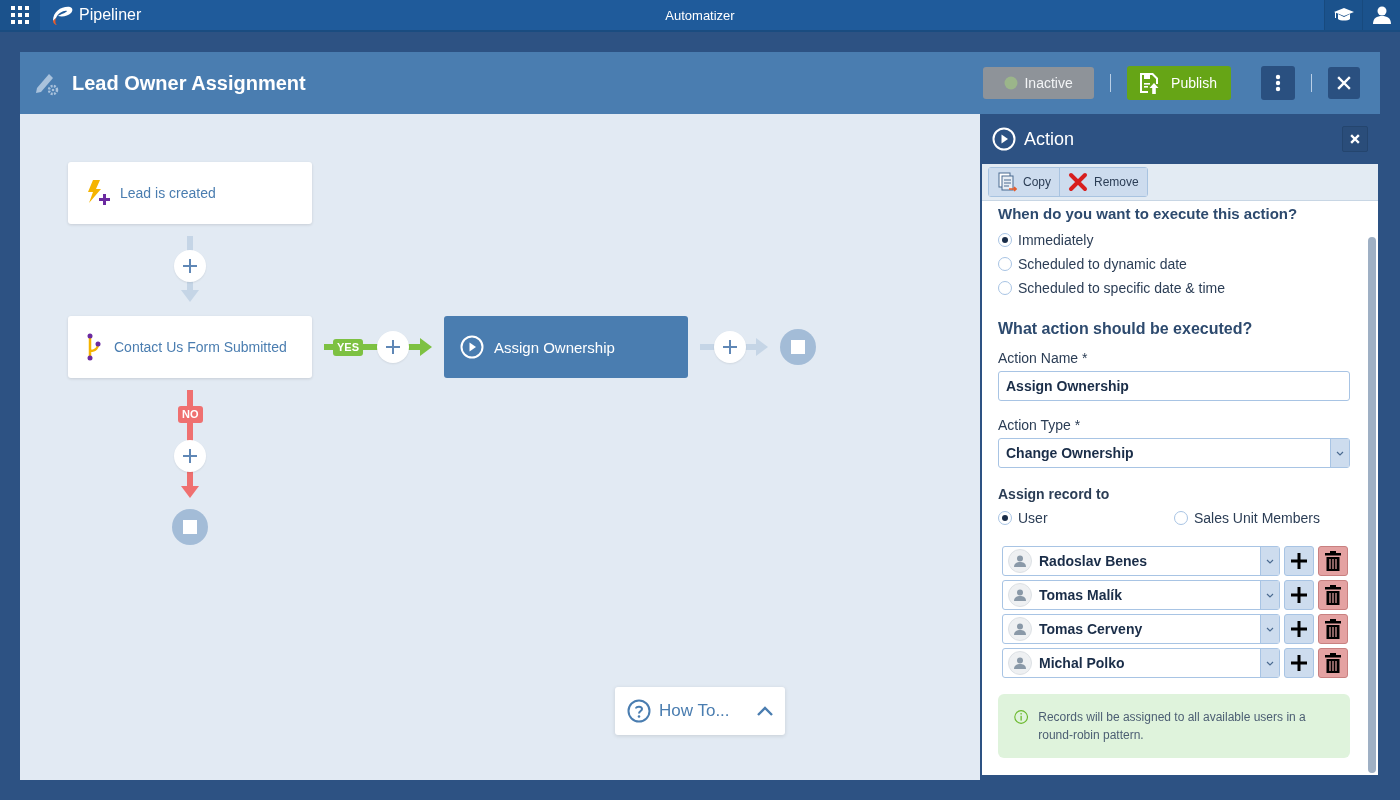 Image resolution: width=1400 pixels, height=800 pixels. Describe the element at coordinates (1141, 561) in the screenshot. I see `user-dropdown: Radoslav Benes` at that location.